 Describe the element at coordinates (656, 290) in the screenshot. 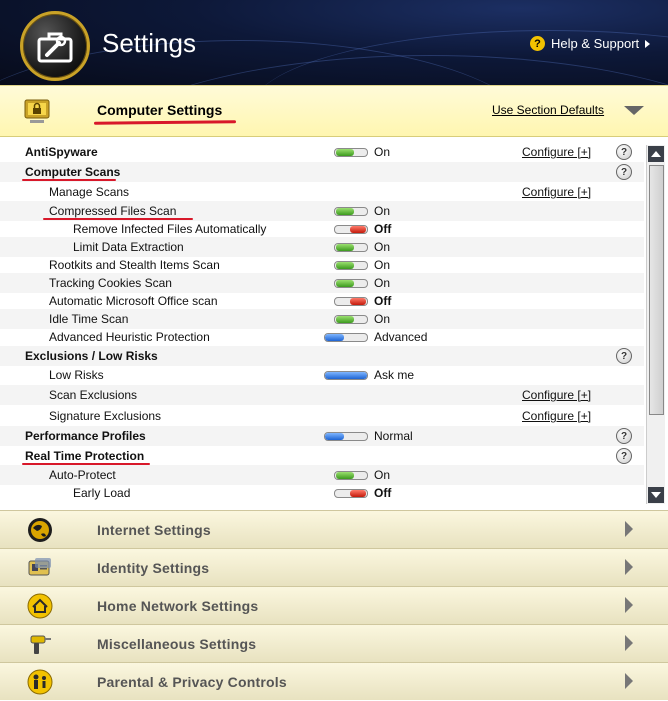

I see `scroll-thumb` at that location.